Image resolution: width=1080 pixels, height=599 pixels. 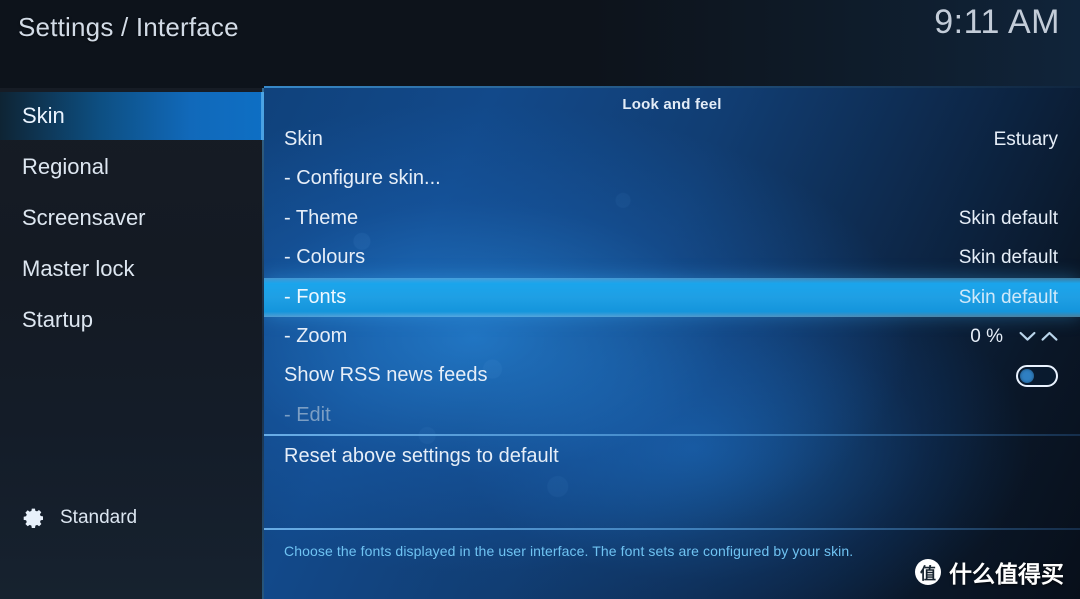 What do you see at coordinates (99, 517) in the screenshot?
I see `settings-level-label: Standard` at bounding box center [99, 517].